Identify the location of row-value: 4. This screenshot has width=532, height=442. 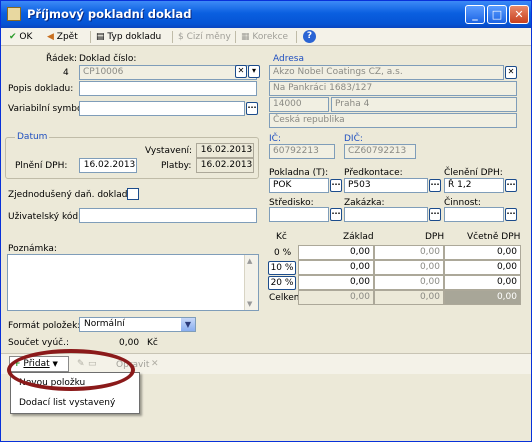
(66, 73).